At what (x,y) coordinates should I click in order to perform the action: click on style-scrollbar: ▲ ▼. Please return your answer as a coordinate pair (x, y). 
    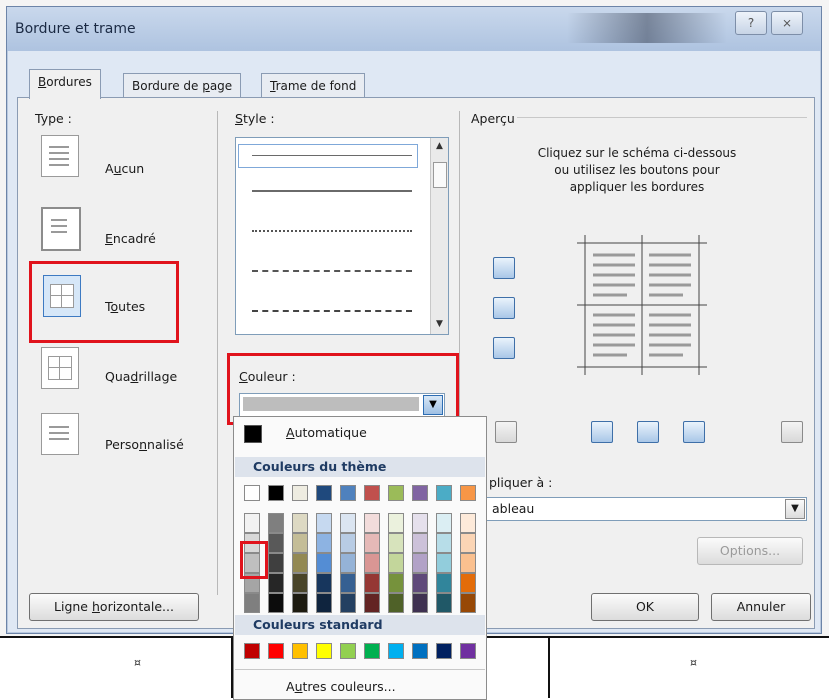
    Looking at the image, I should click on (439, 236).